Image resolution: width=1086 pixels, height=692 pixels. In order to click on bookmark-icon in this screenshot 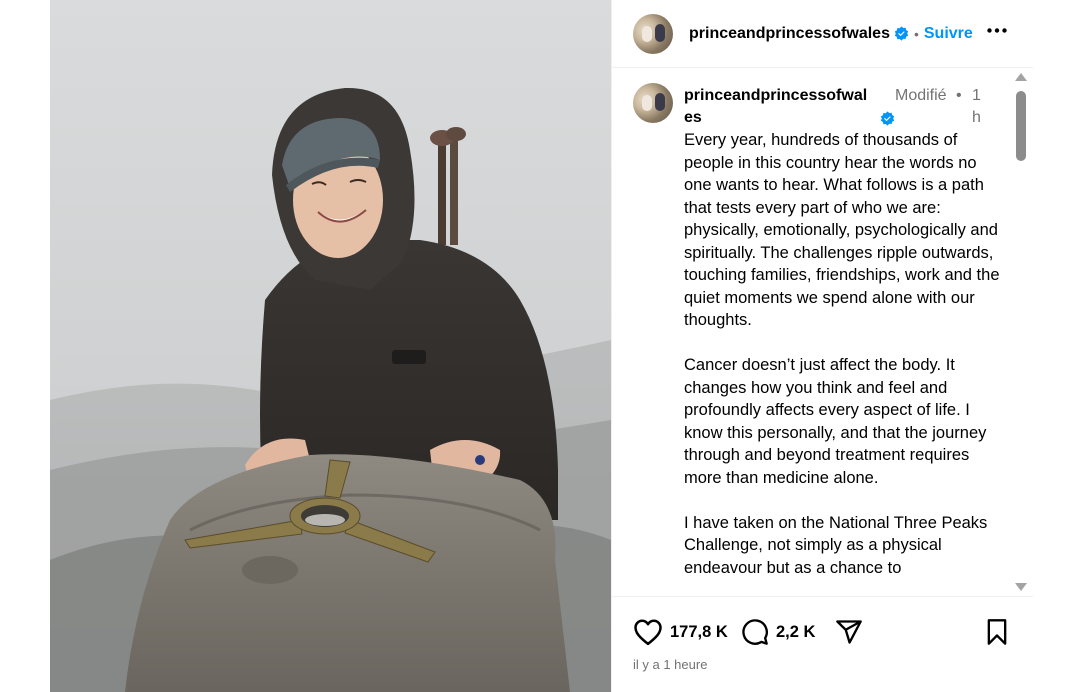, I will do `click(997, 632)`.